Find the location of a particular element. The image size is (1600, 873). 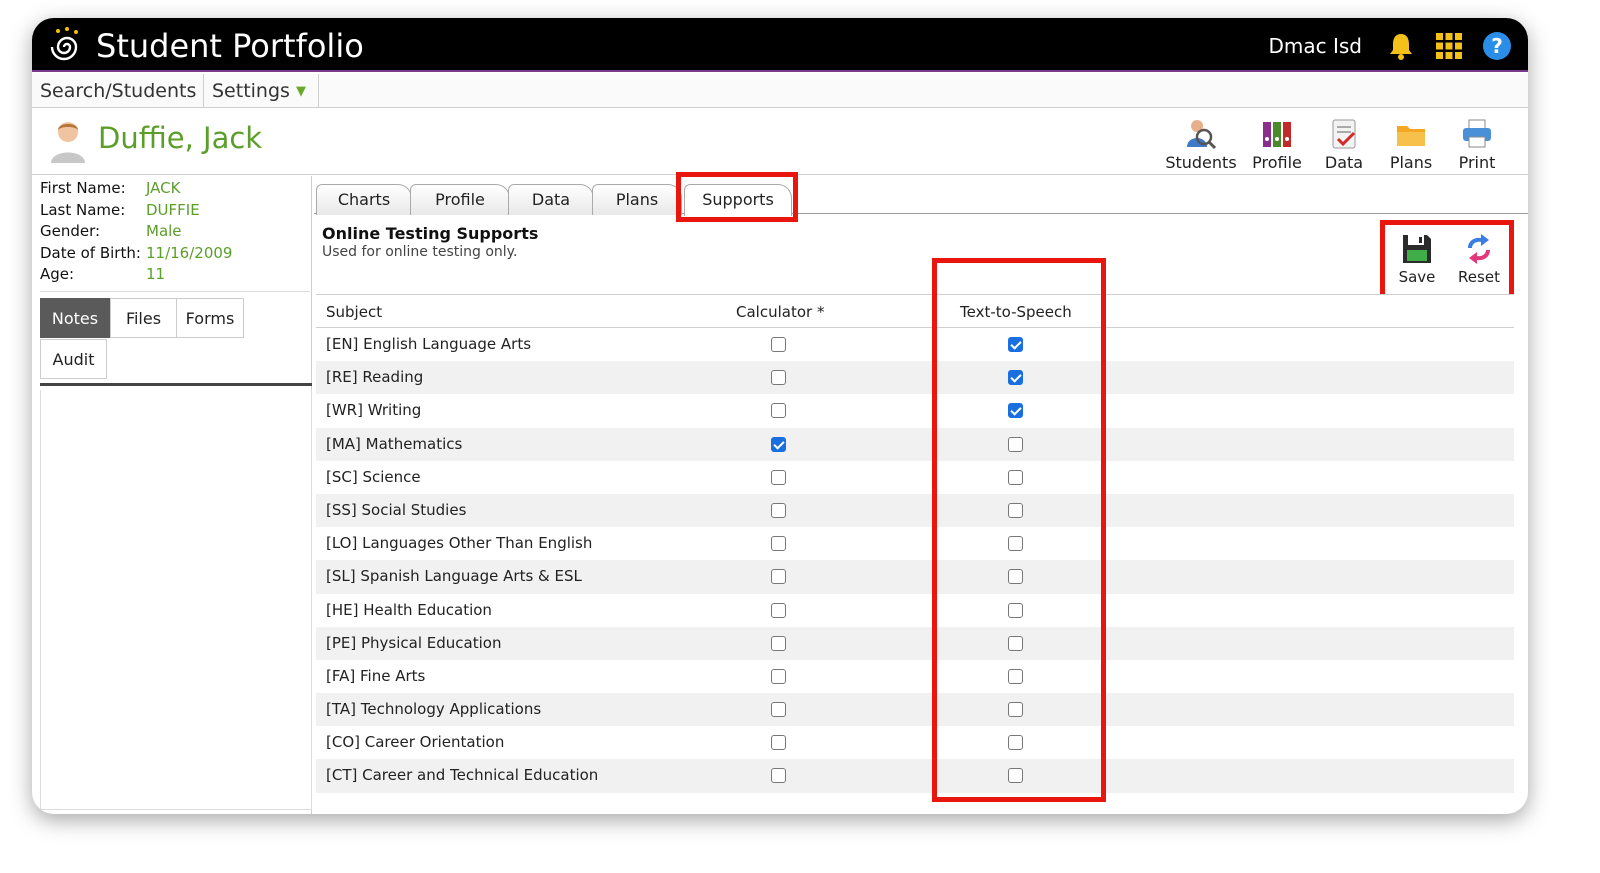

text-to-speech-highlight is located at coordinates (1019, 530).